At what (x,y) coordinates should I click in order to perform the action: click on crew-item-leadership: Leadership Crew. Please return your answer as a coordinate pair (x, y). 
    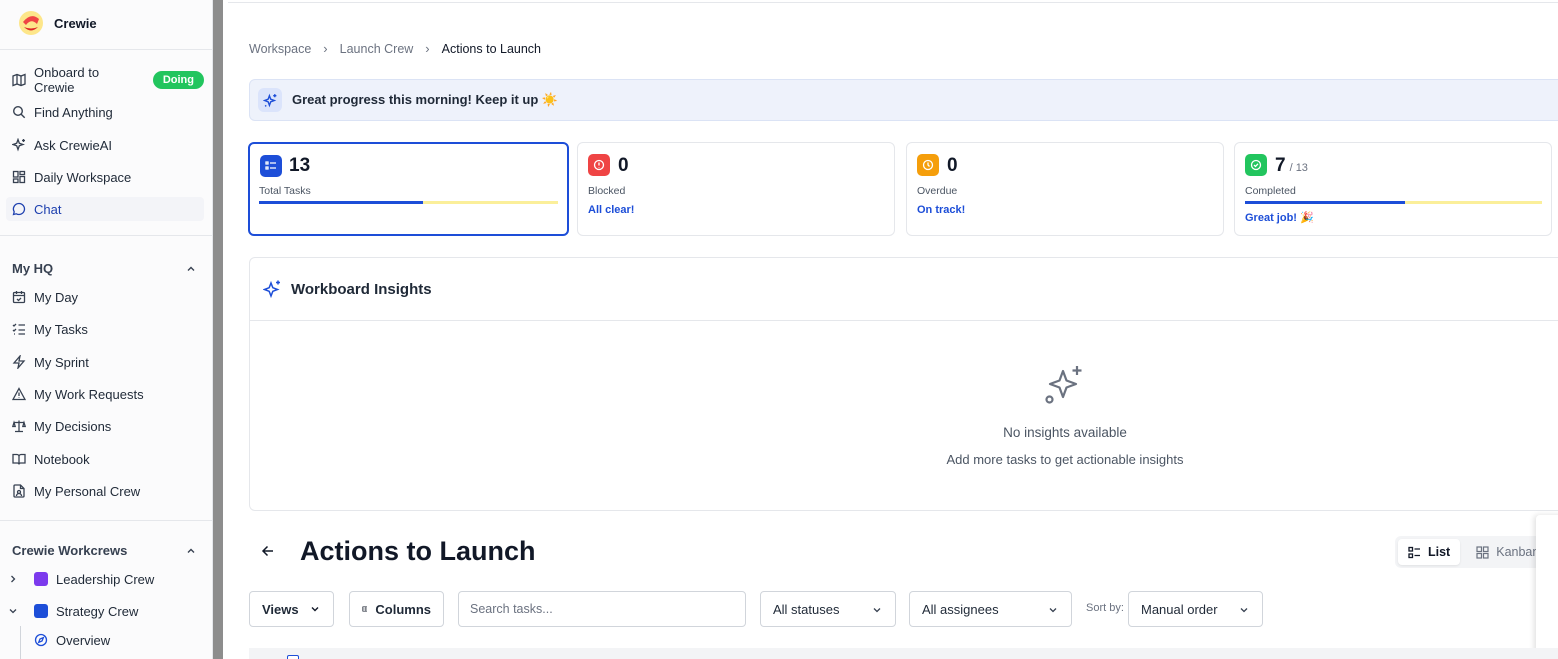
    Looking at the image, I should click on (81, 579).